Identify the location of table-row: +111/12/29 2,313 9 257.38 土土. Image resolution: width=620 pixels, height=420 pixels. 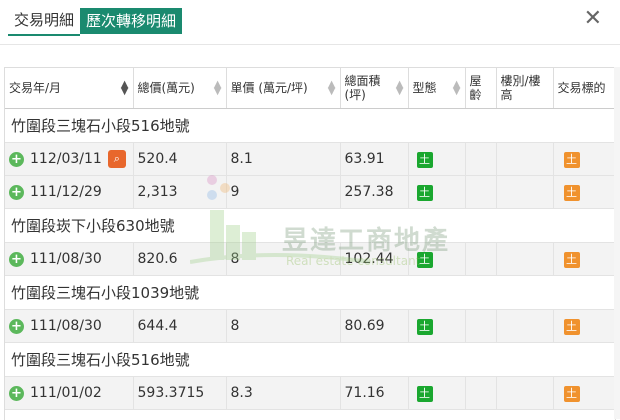
(310, 192).